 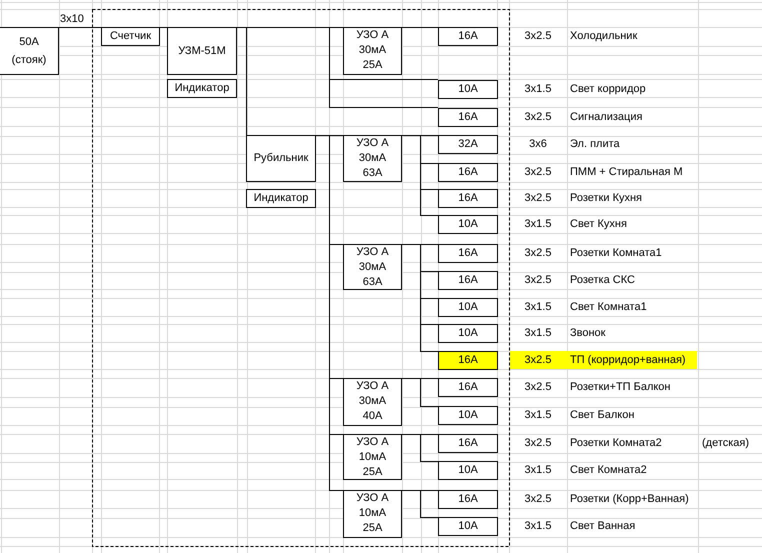 I want to click on circuit-name: ТП (корридор+ванная), so click(x=628, y=360).